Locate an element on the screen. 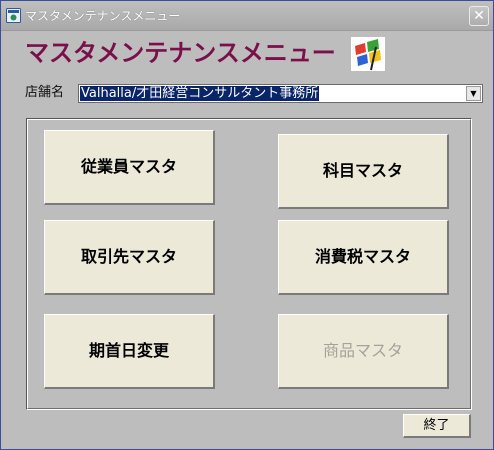  window-close-button: ✕ is located at coordinates (479, 16).